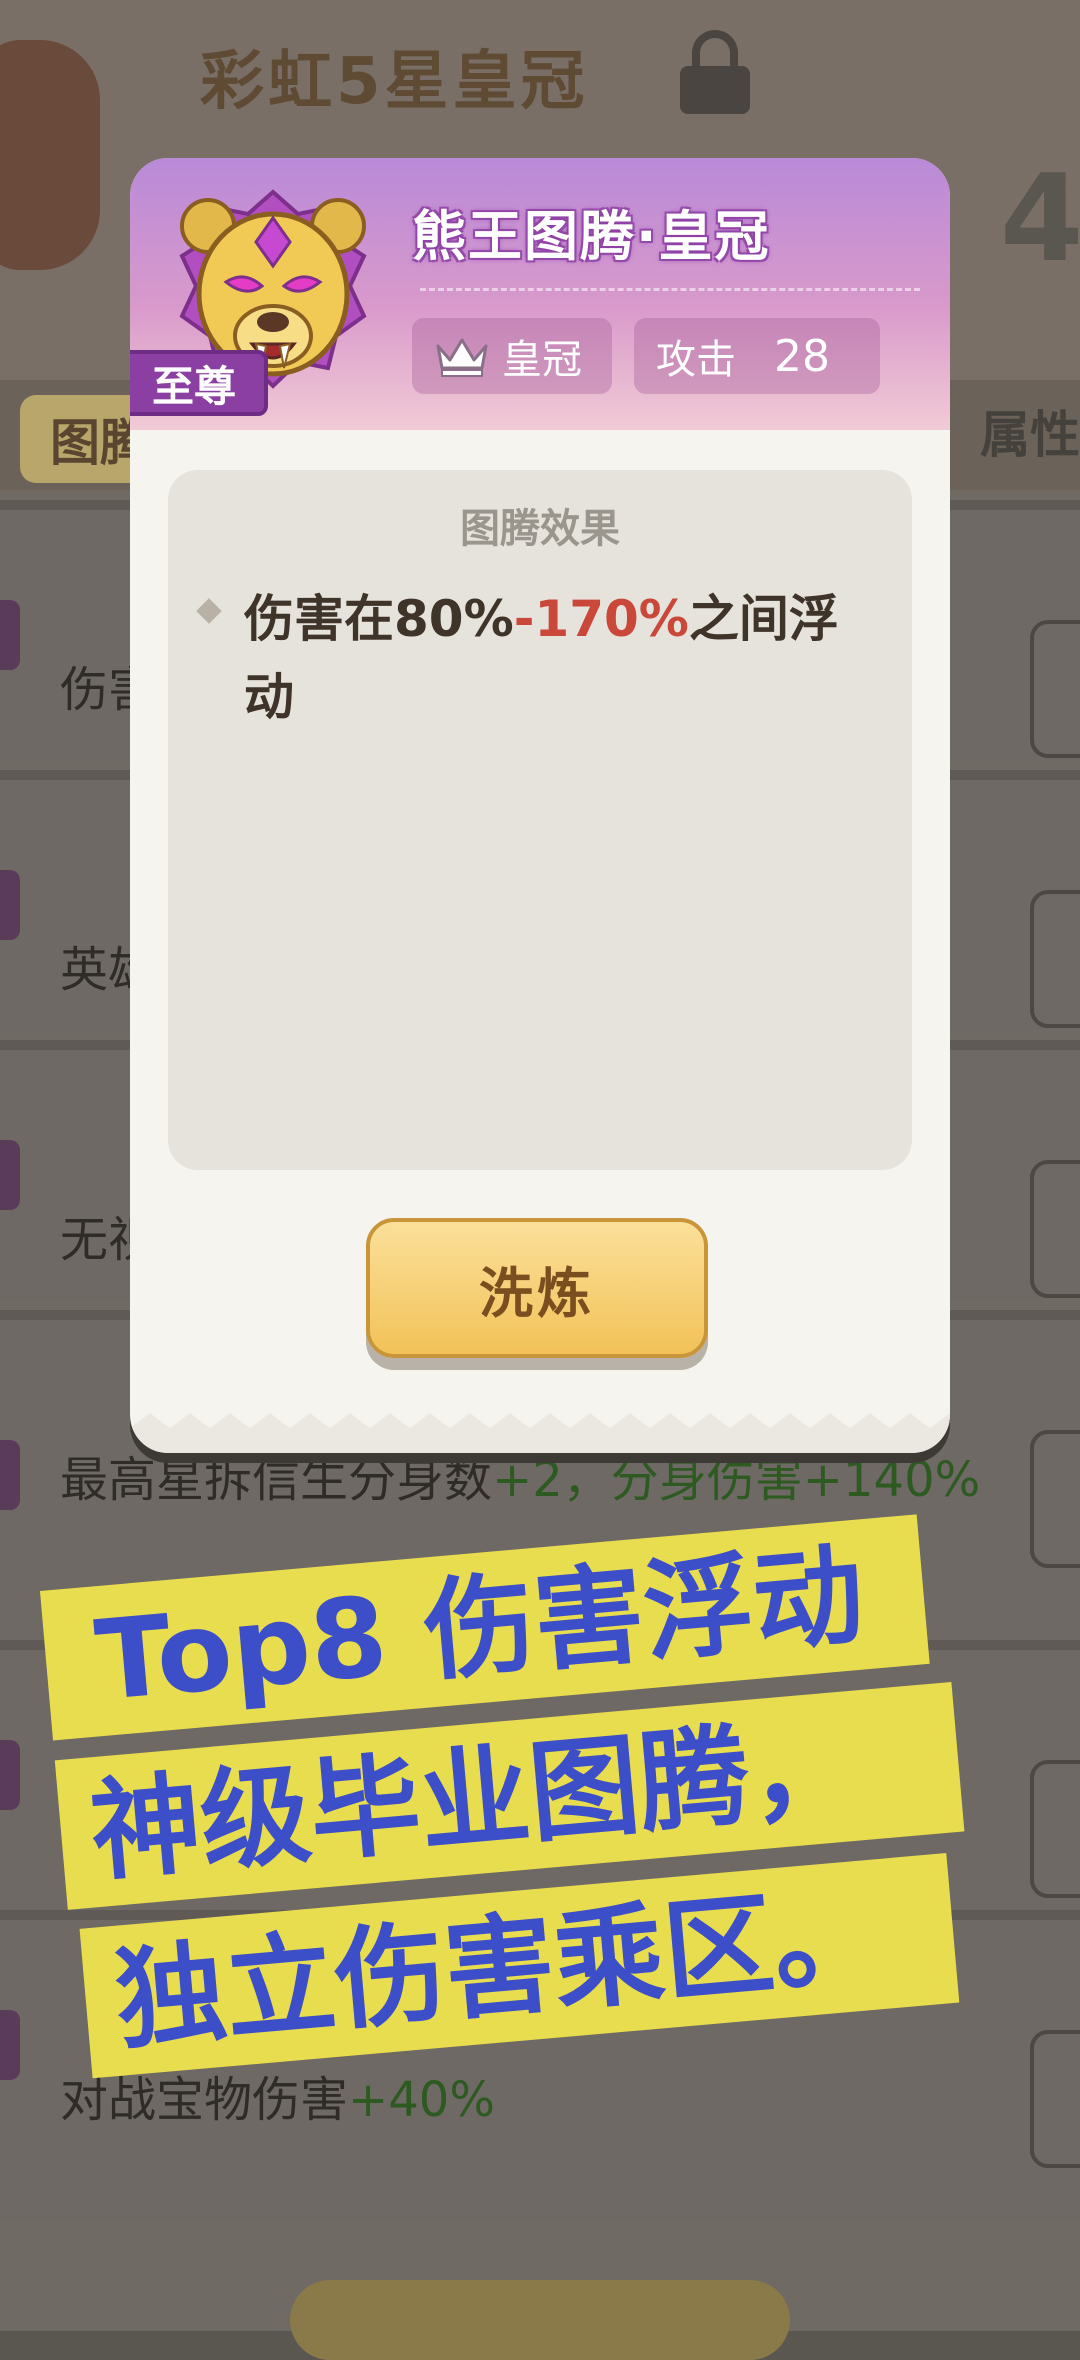 This screenshot has width=1080, height=2360. What do you see at coordinates (670, 289) in the screenshot?
I see `header-divider` at bounding box center [670, 289].